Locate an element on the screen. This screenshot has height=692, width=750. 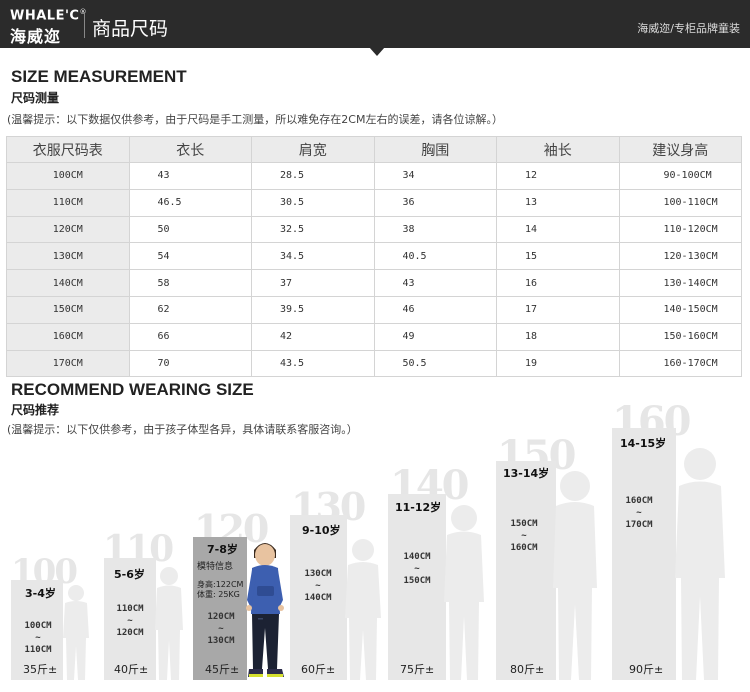
table-cell: 34 is located at coordinates (435, 176).